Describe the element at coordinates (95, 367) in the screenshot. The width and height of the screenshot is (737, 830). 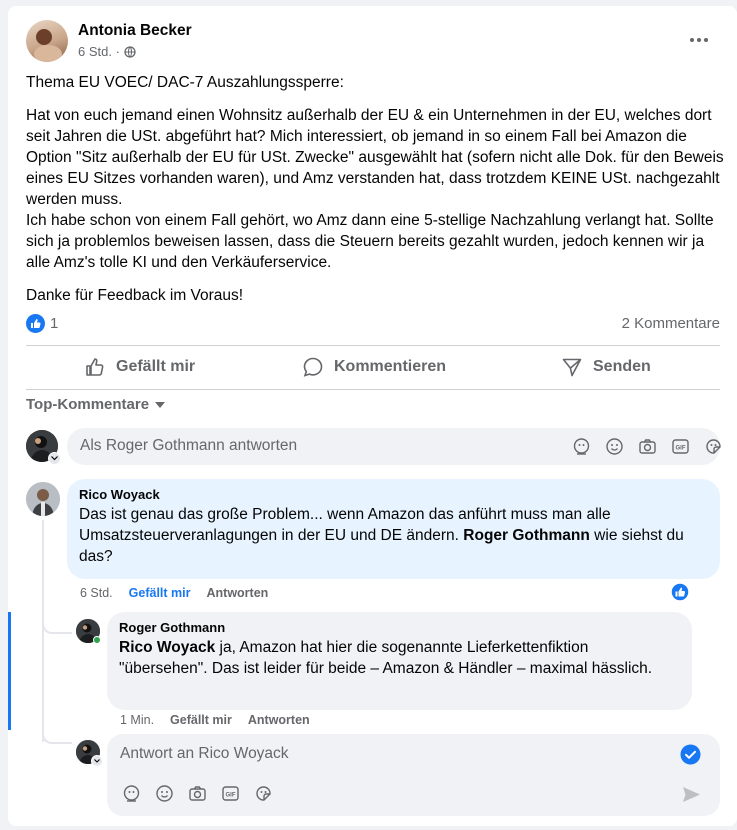
I see `thumbs-up-icon` at that location.